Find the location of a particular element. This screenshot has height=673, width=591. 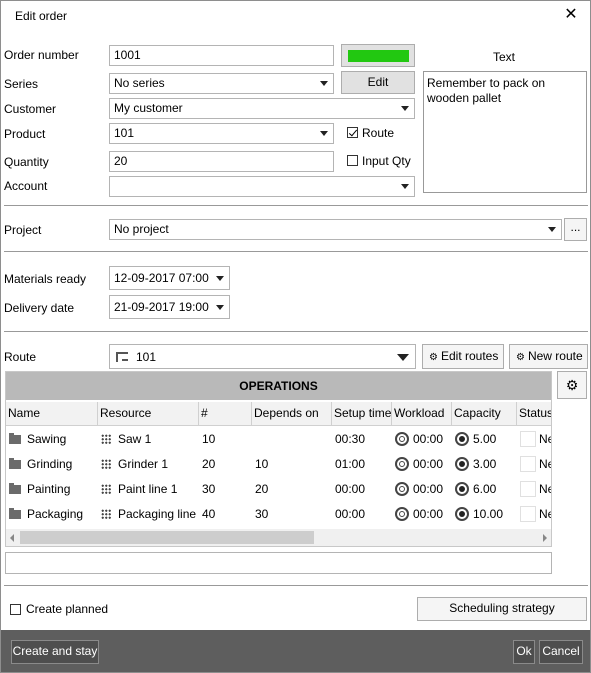

num-text: 40 is located at coordinates (209, 514).